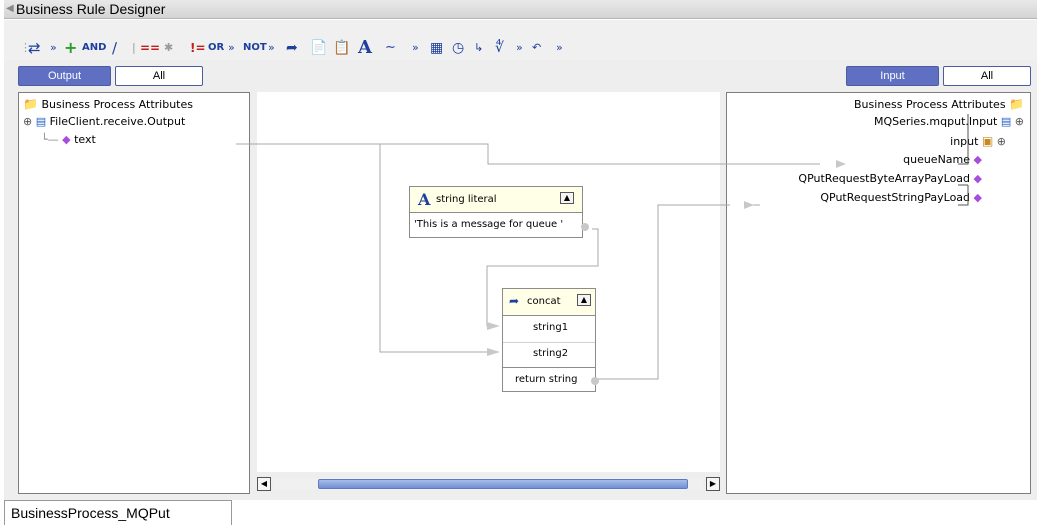  Describe the element at coordinates (514, 301) in the screenshot. I see `concat-icon: ➦` at that location.